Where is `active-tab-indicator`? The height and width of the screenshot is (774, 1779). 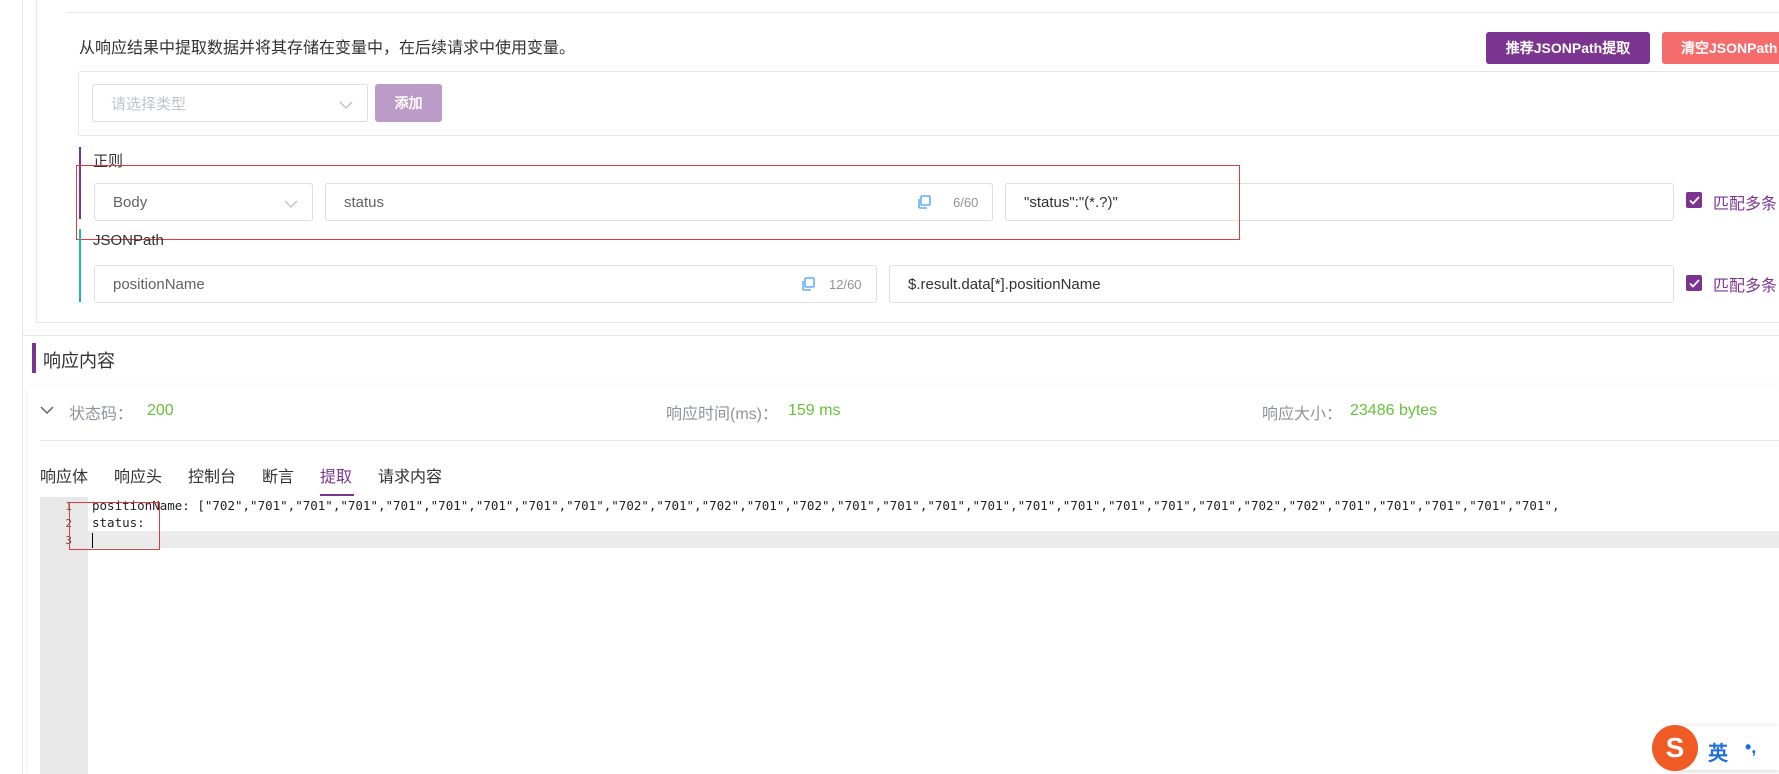
active-tab-indicator is located at coordinates (337, 495).